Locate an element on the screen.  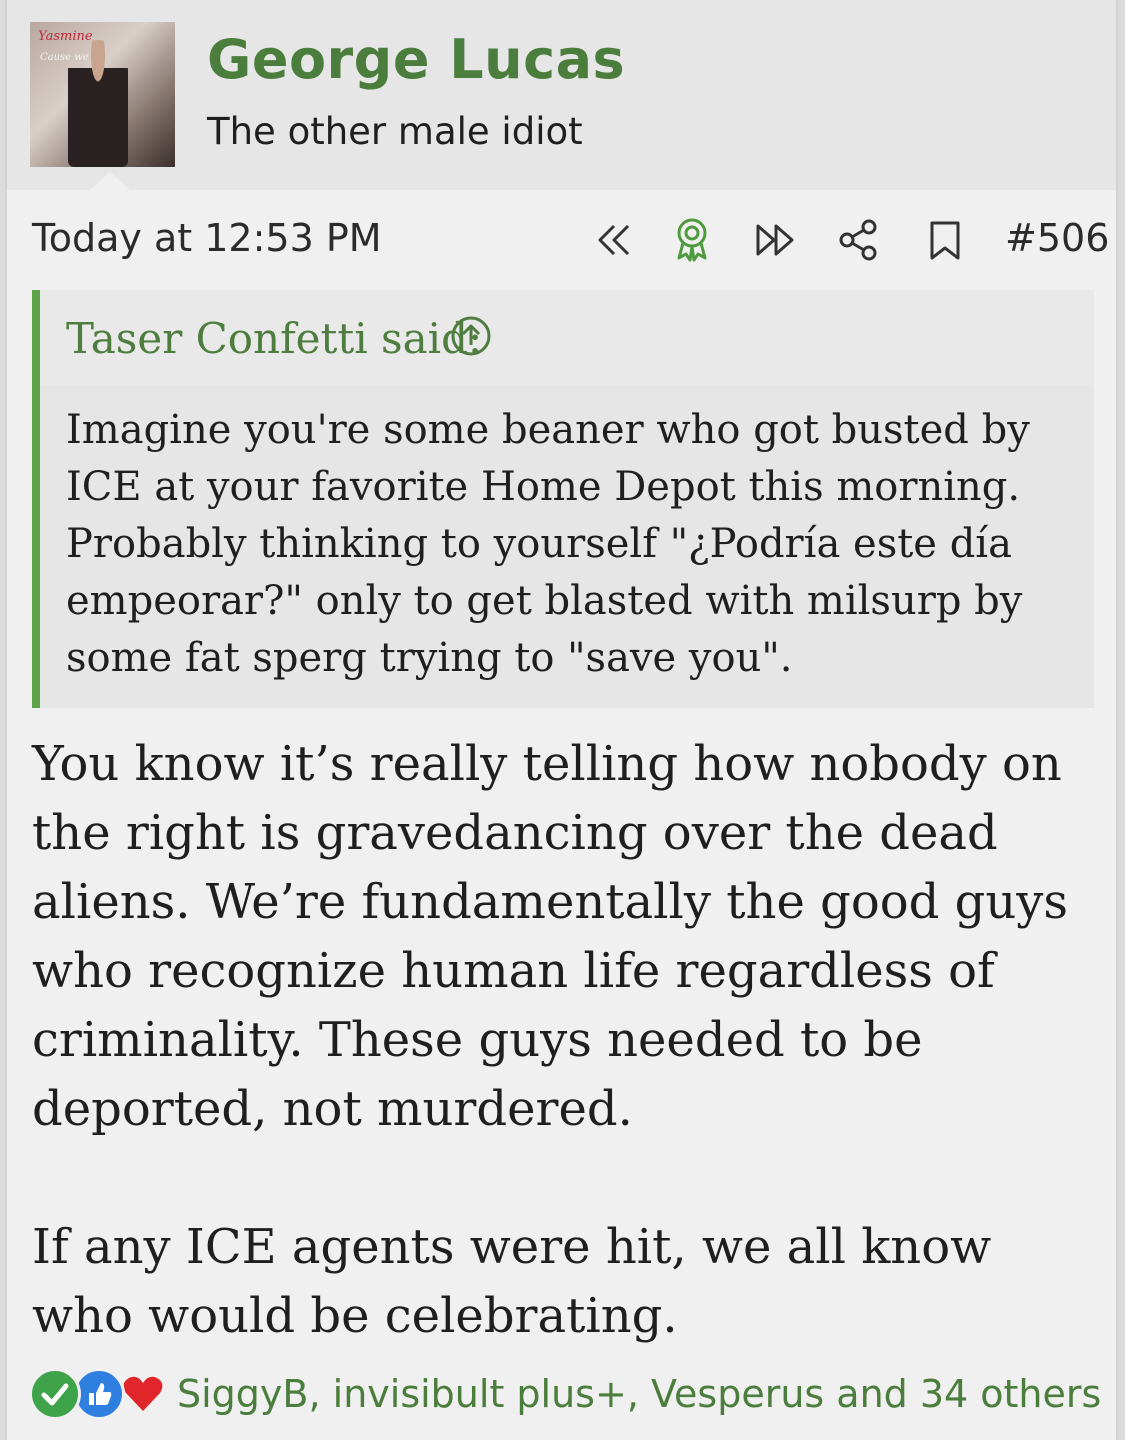
award-icon is located at coordinates (692, 239).